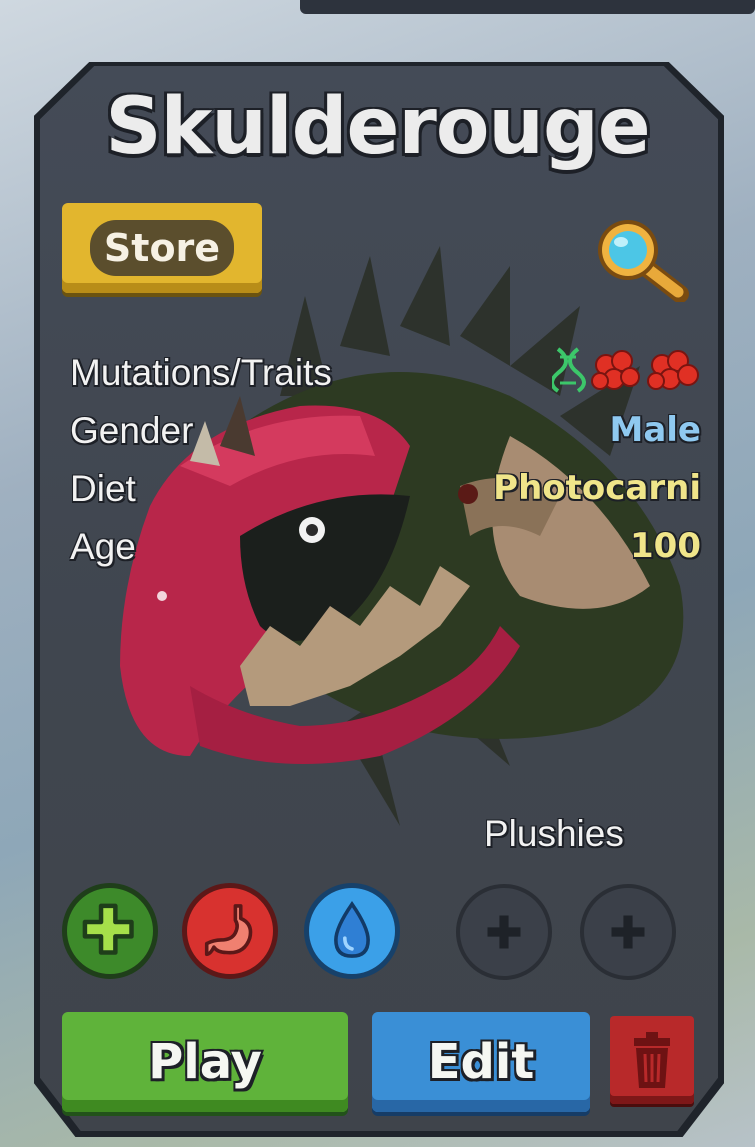 The height and width of the screenshot is (1147, 755). I want to click on hunger-button, so click(230, 931).